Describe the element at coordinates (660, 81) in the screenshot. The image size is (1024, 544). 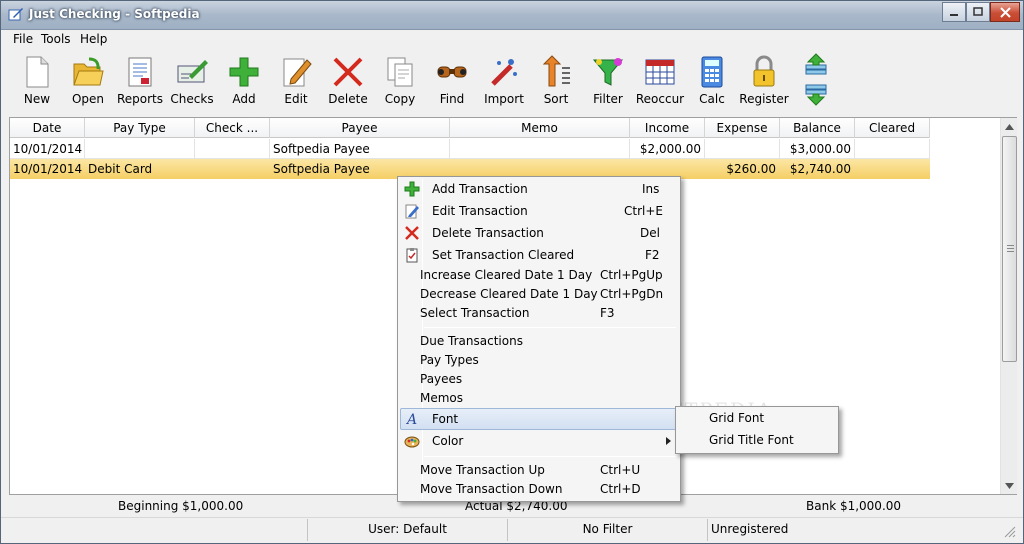
I see `reoccur-button: Reoccur` at that location.